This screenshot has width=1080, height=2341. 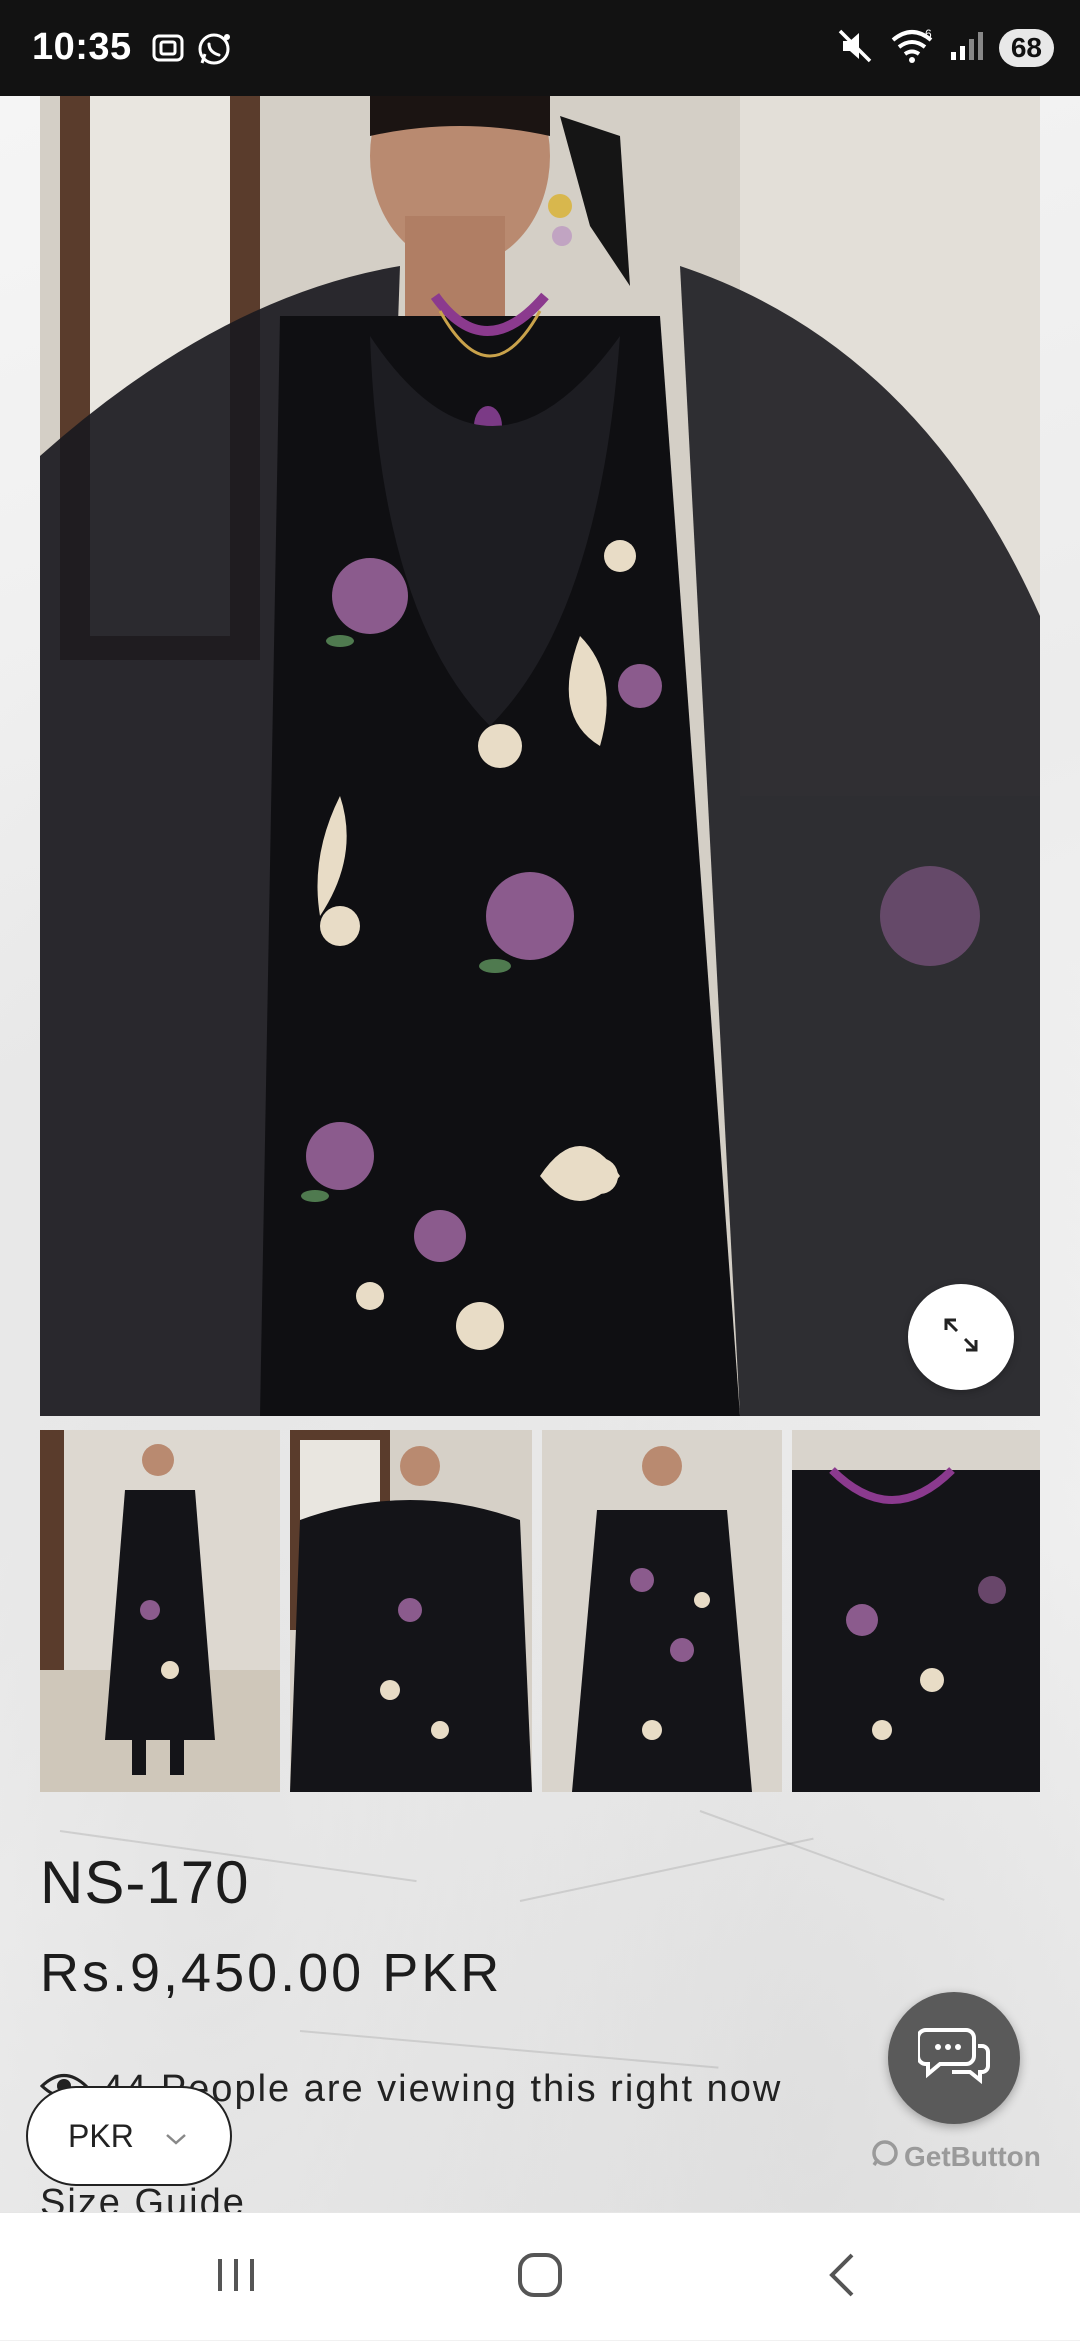 I want to click on back-icon, so click(x=842, y=2277).